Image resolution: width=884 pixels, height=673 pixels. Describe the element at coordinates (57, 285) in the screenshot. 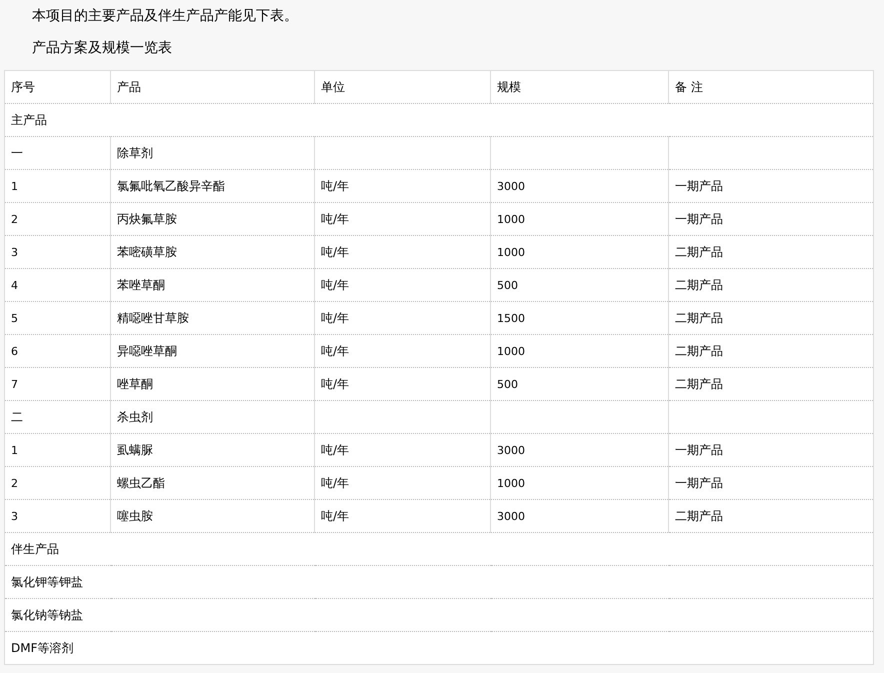

I see `table-cell: 4` at that location.